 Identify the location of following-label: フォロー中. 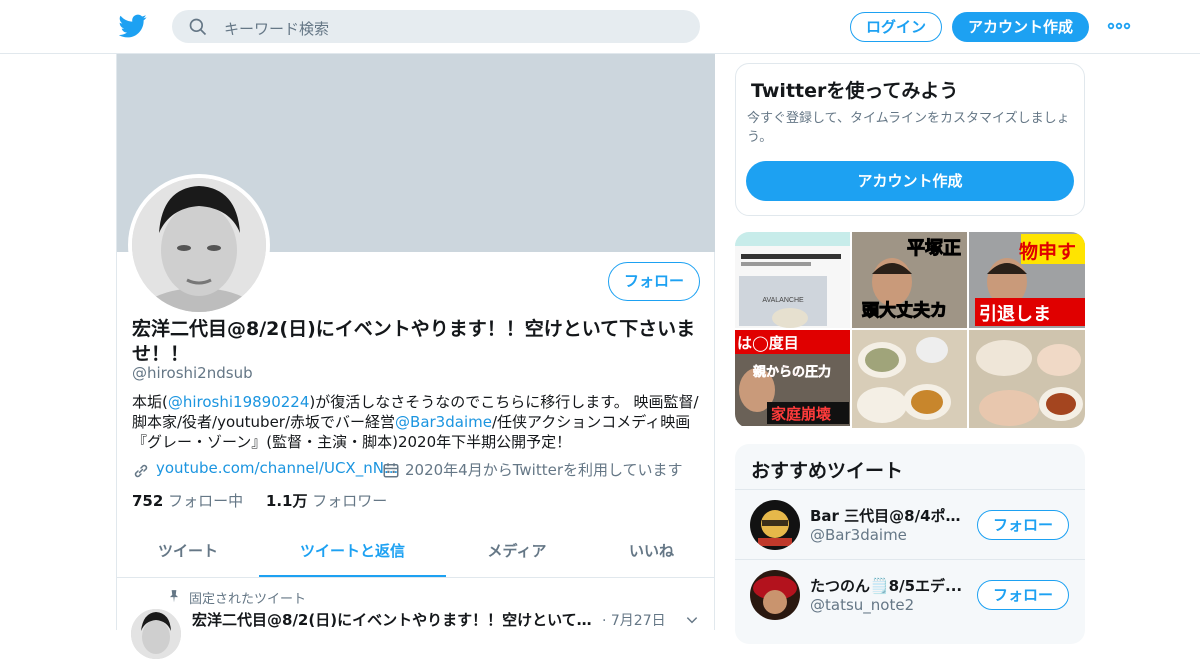
(206, 501).